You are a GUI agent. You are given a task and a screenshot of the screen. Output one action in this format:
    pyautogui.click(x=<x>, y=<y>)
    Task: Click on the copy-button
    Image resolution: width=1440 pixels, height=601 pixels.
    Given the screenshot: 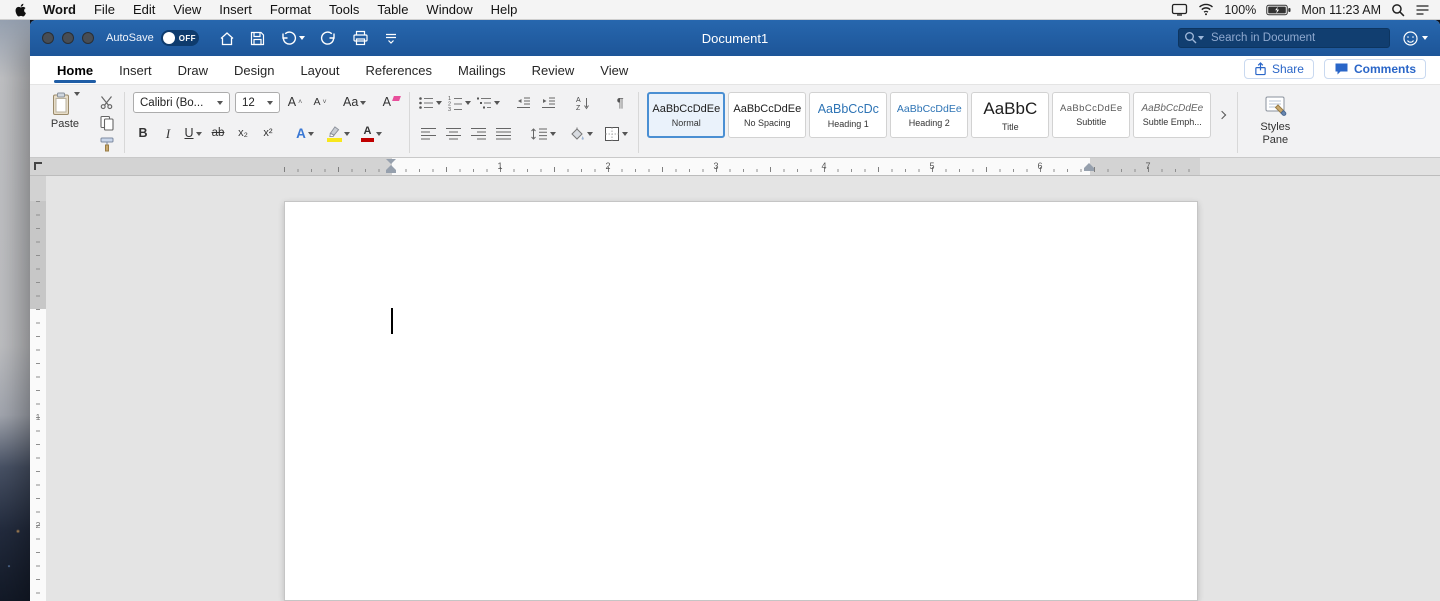 What is the action you would take?
    pyautogui.click(x=107, y=123)
    